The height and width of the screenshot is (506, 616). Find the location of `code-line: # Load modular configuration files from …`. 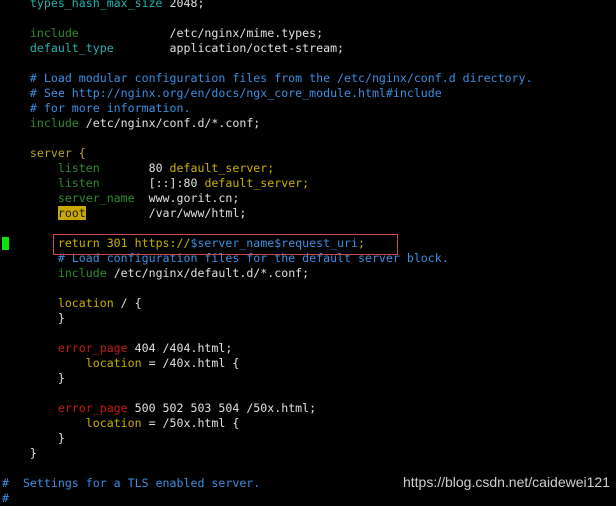

code-line: # Load modular configuration files from … is located at coordinates (267, 78).